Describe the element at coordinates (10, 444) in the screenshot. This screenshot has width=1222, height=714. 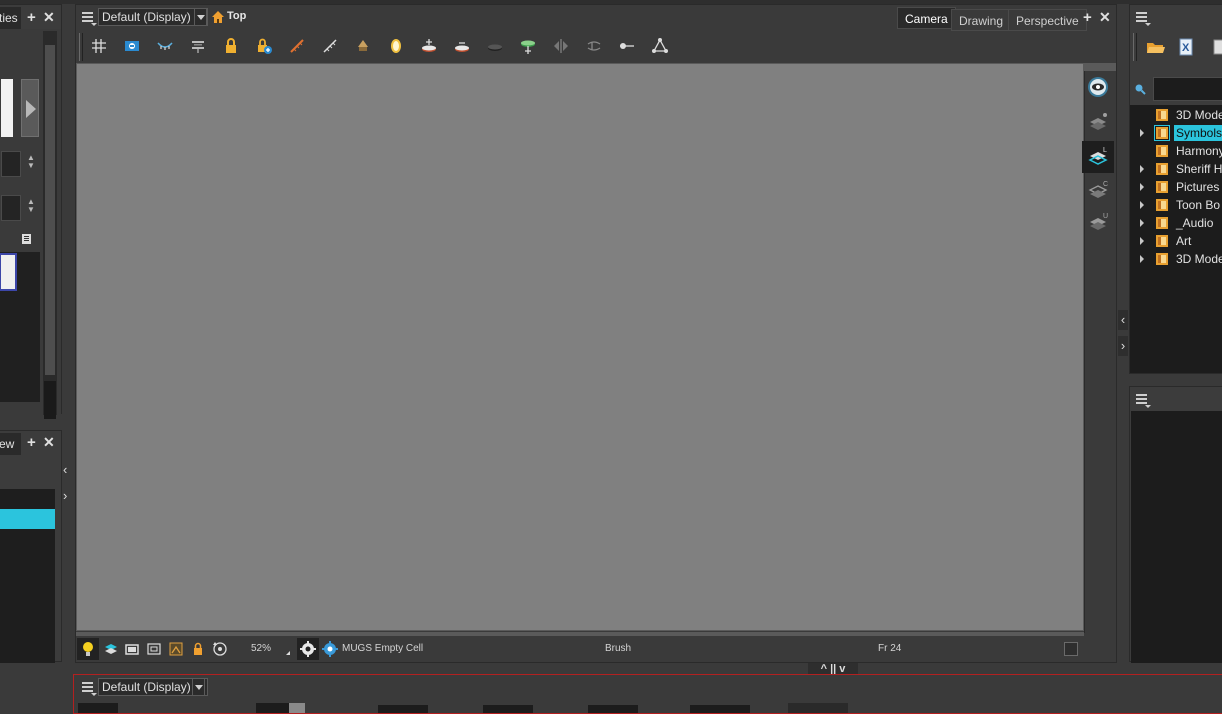
I see `panel-tab-view: ew` at that location.